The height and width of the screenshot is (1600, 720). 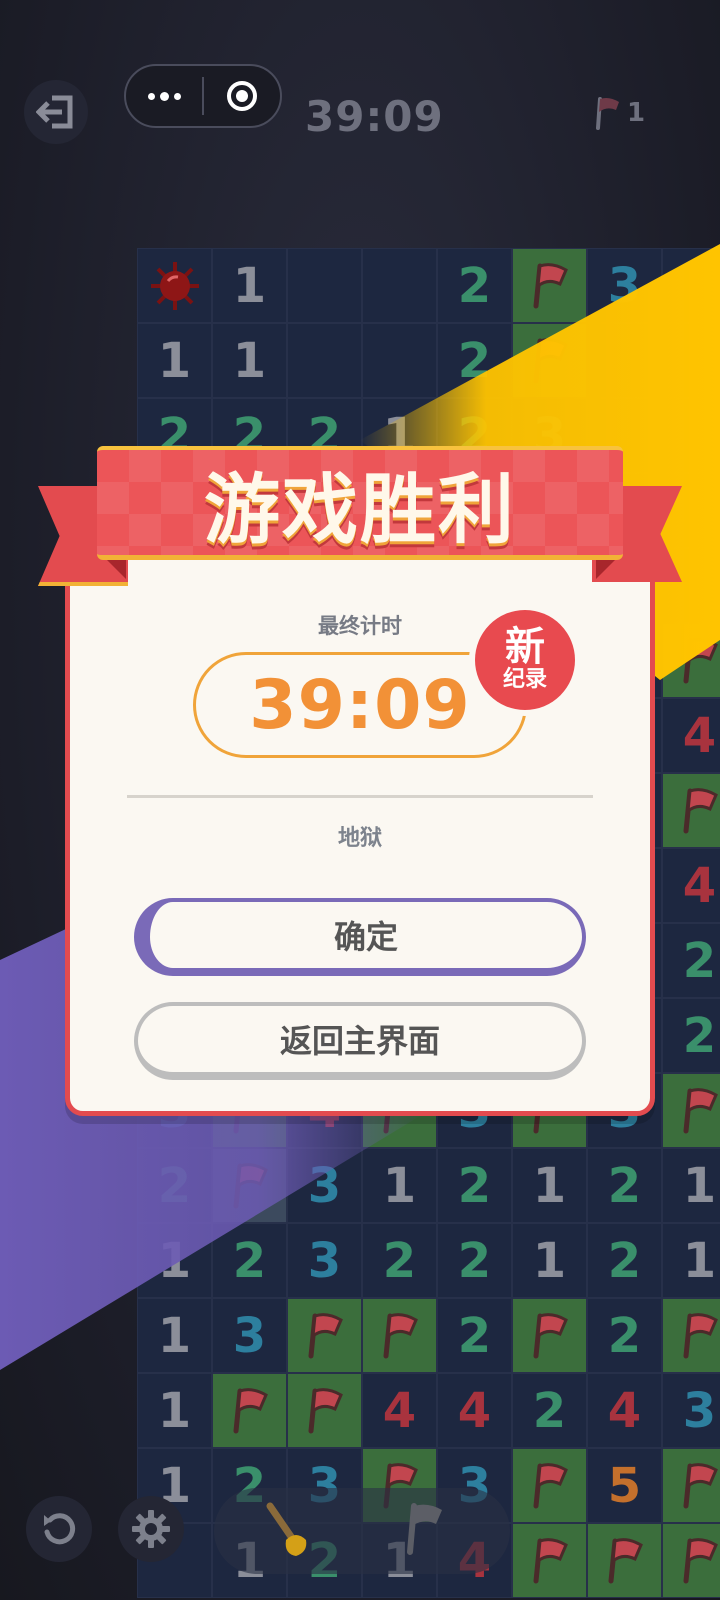 I want to click on mine-cell, so click(x=174, y=285).